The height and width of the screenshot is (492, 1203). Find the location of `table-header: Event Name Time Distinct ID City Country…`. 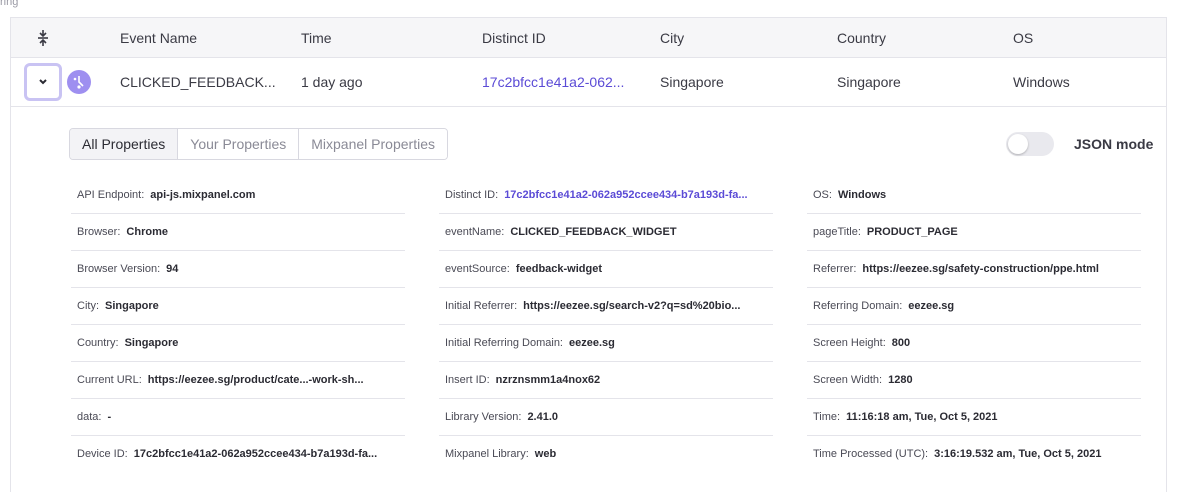

table-header: Event Name Time Distinct ID City Country… is located at coordinates (588, 38).